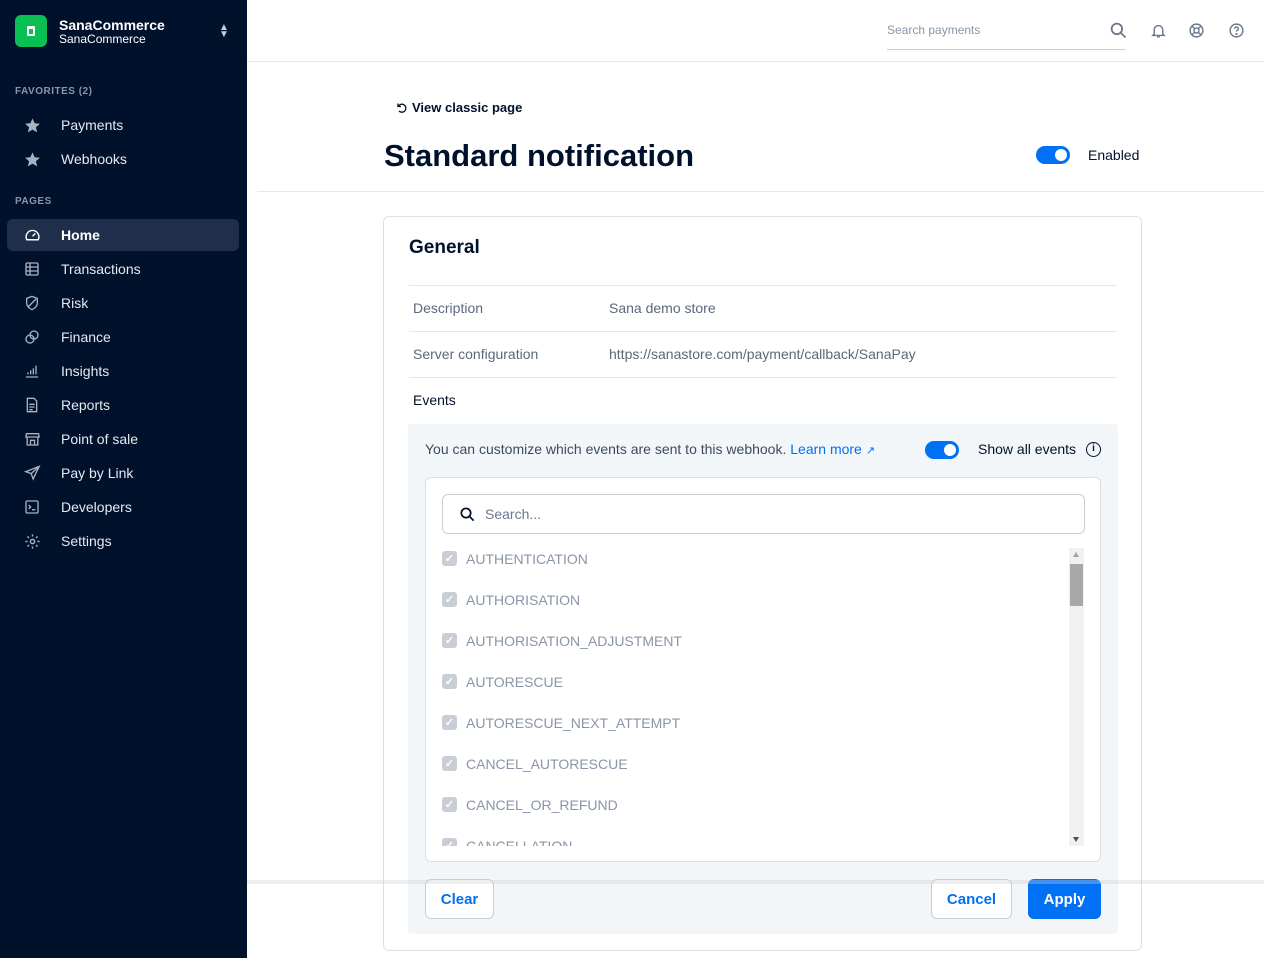  I want to click on chevron-updown-icon: ▲ ▼, so click(224, 31).